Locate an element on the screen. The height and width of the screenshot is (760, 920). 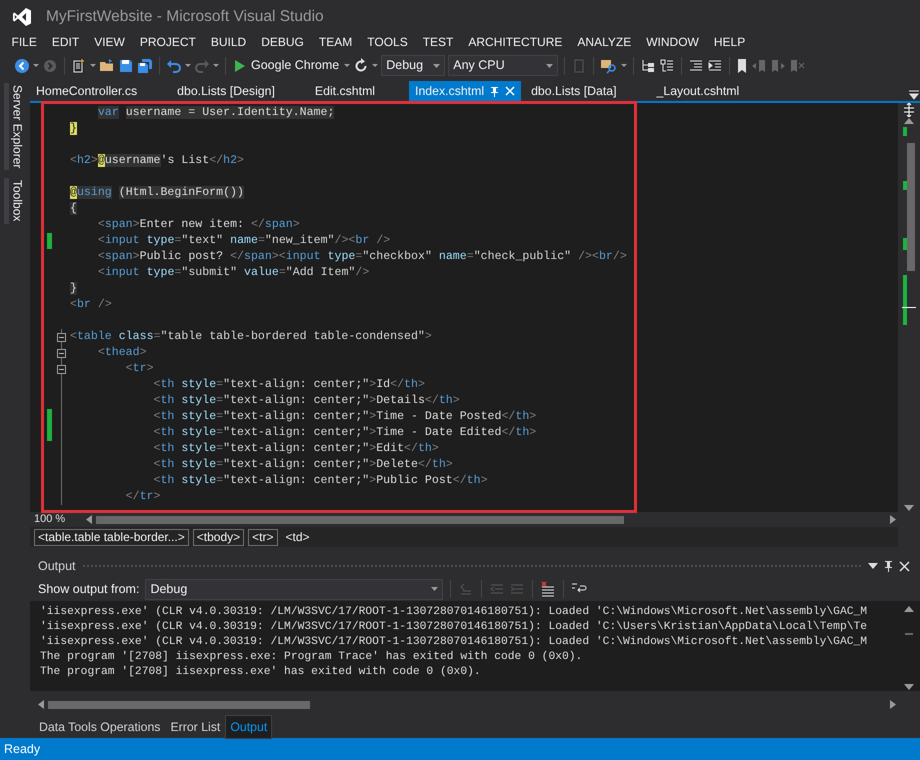
code-line: <input type="text" name="new_item"/><br /> is located at coordinates (243, 241).